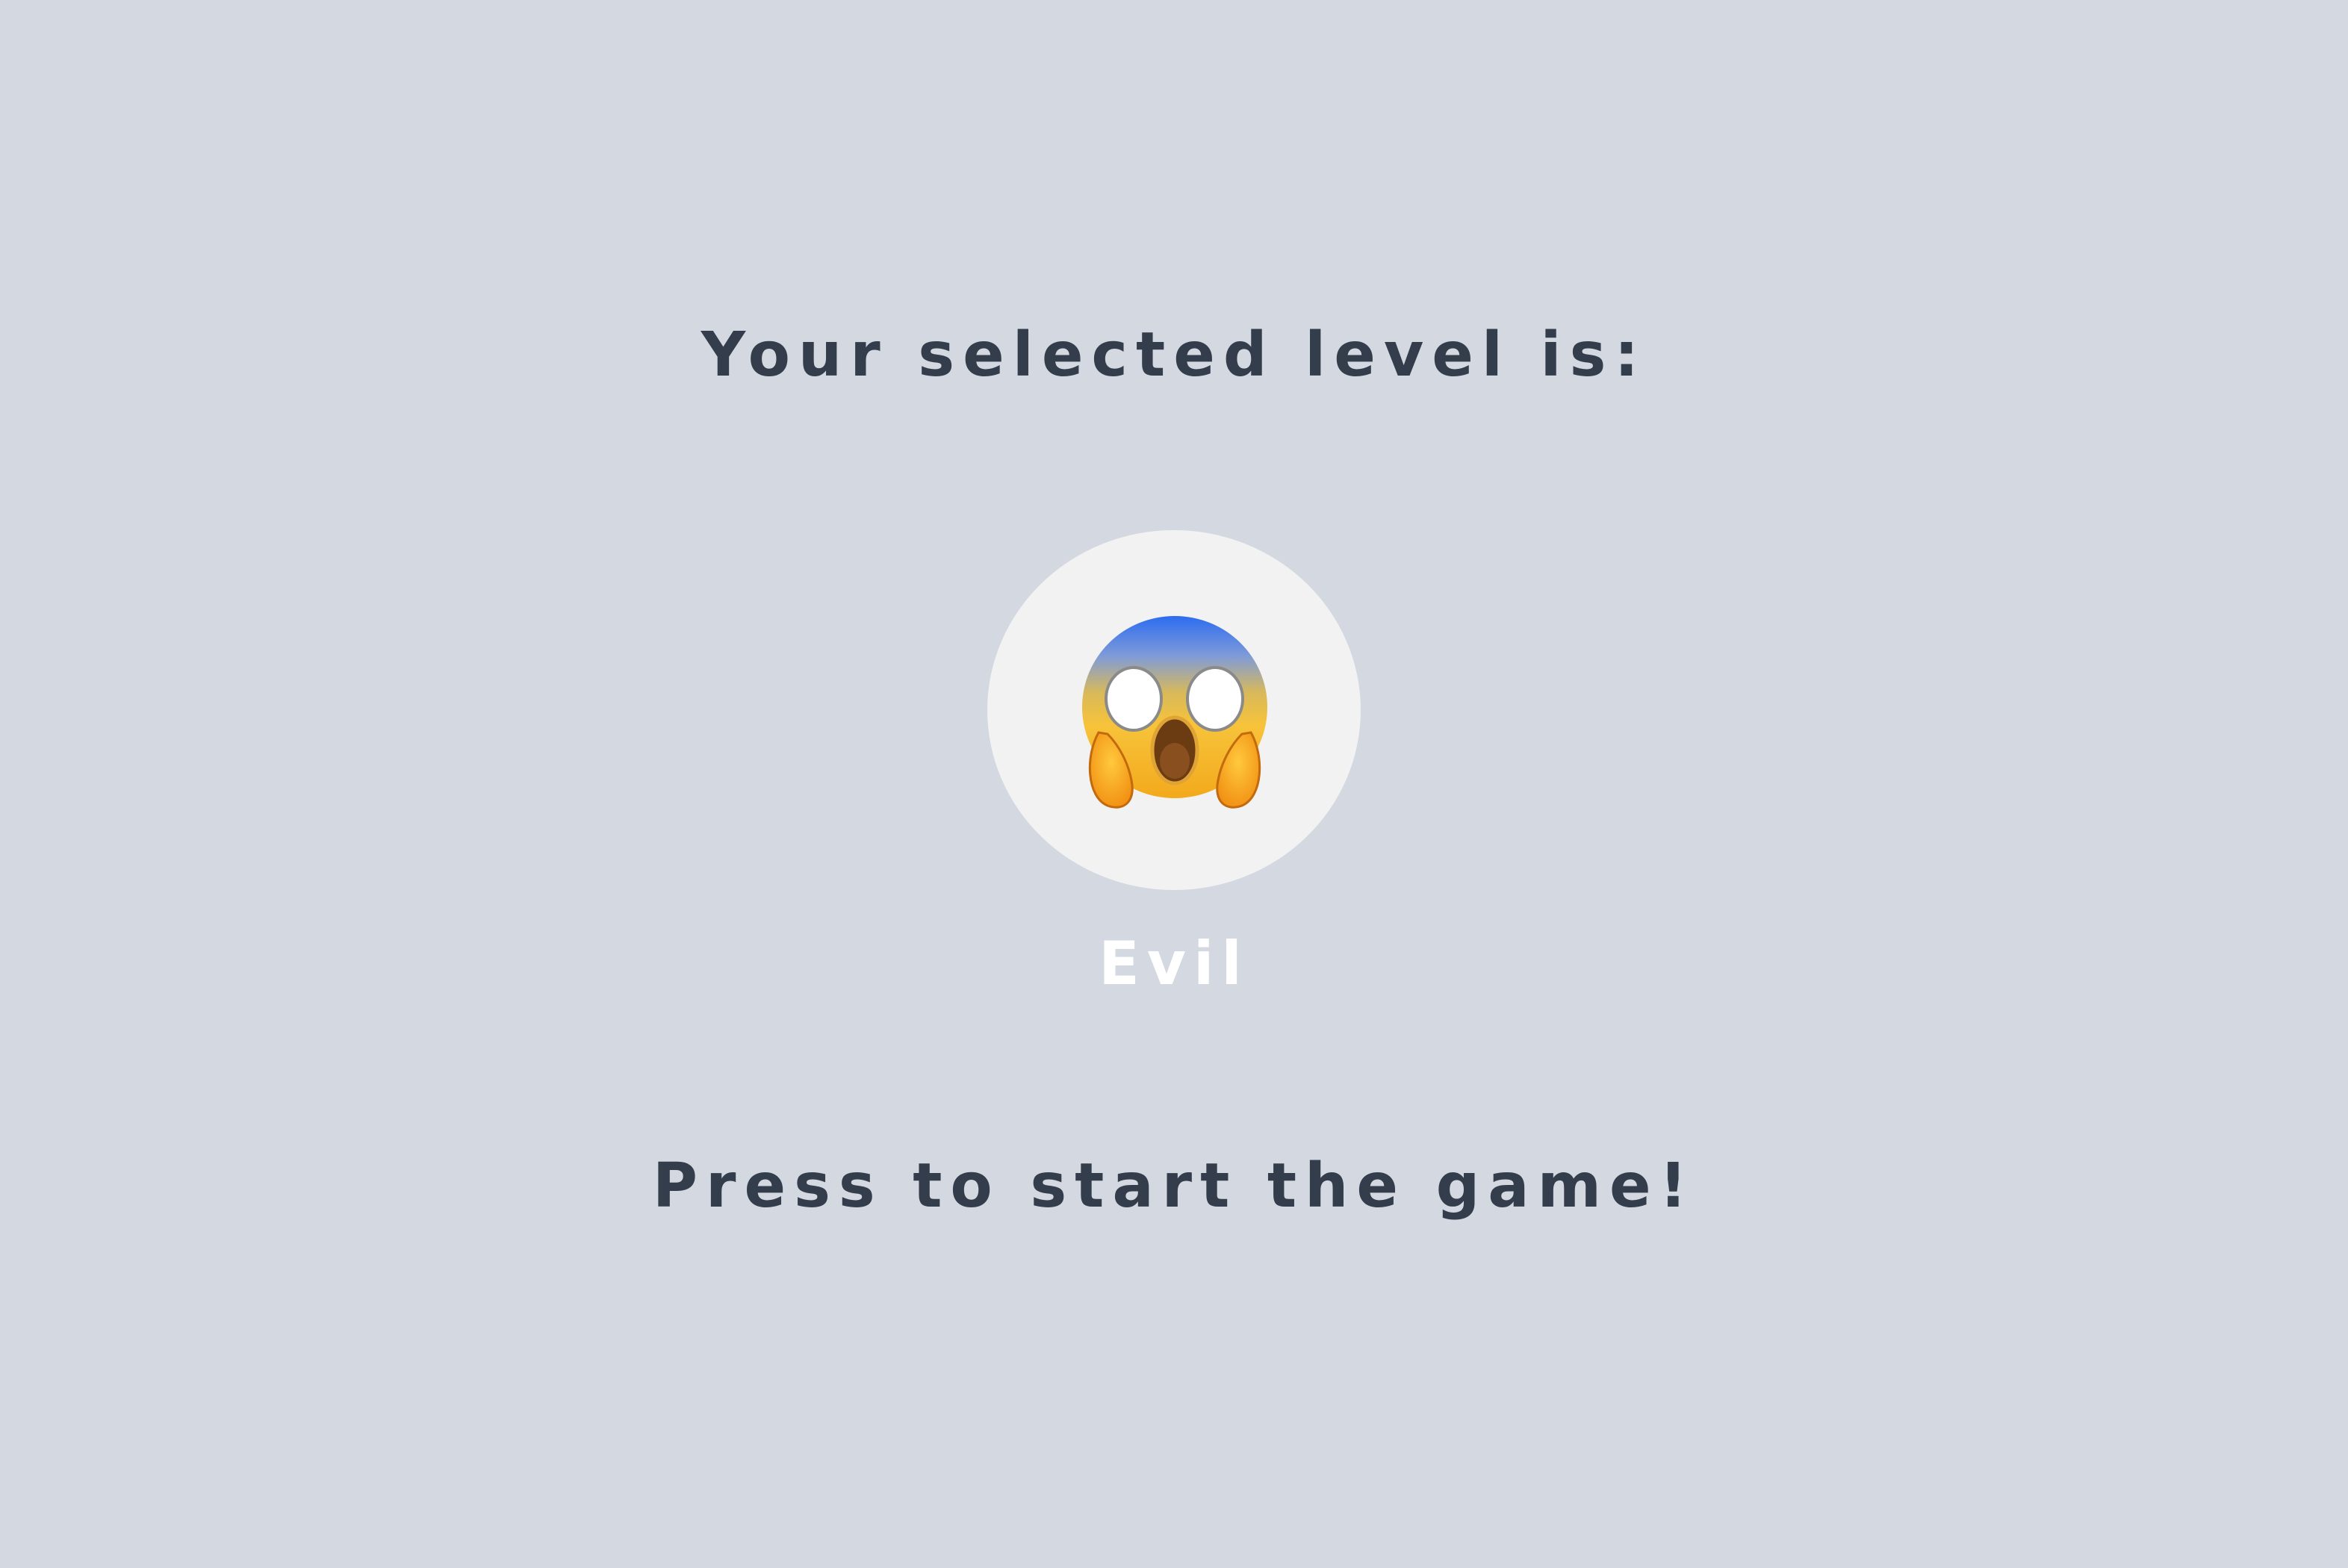 Image resolution: width=2348 pixels, height=1568 pixels. I want to click on start-game-prompt: Press to start the game!, so click(1174, 1186).